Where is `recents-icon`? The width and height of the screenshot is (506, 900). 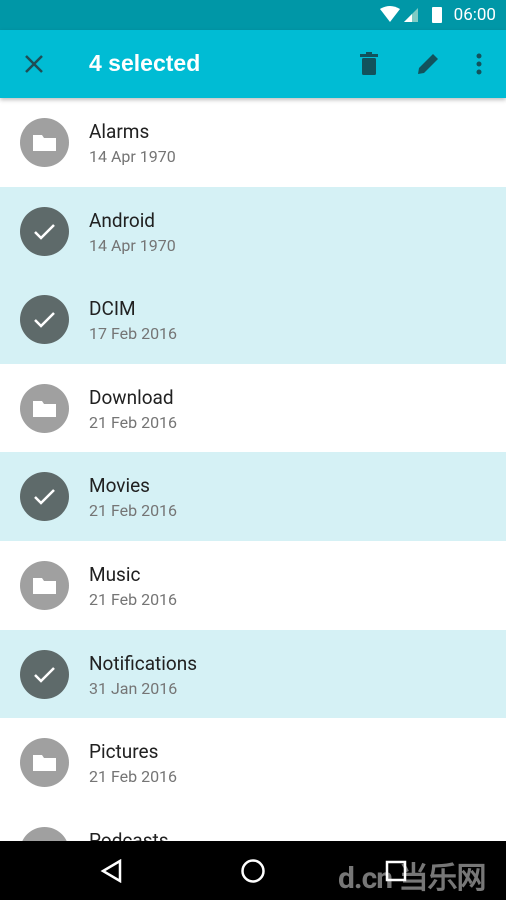
recents-icon is located at coordinates (396, 871).